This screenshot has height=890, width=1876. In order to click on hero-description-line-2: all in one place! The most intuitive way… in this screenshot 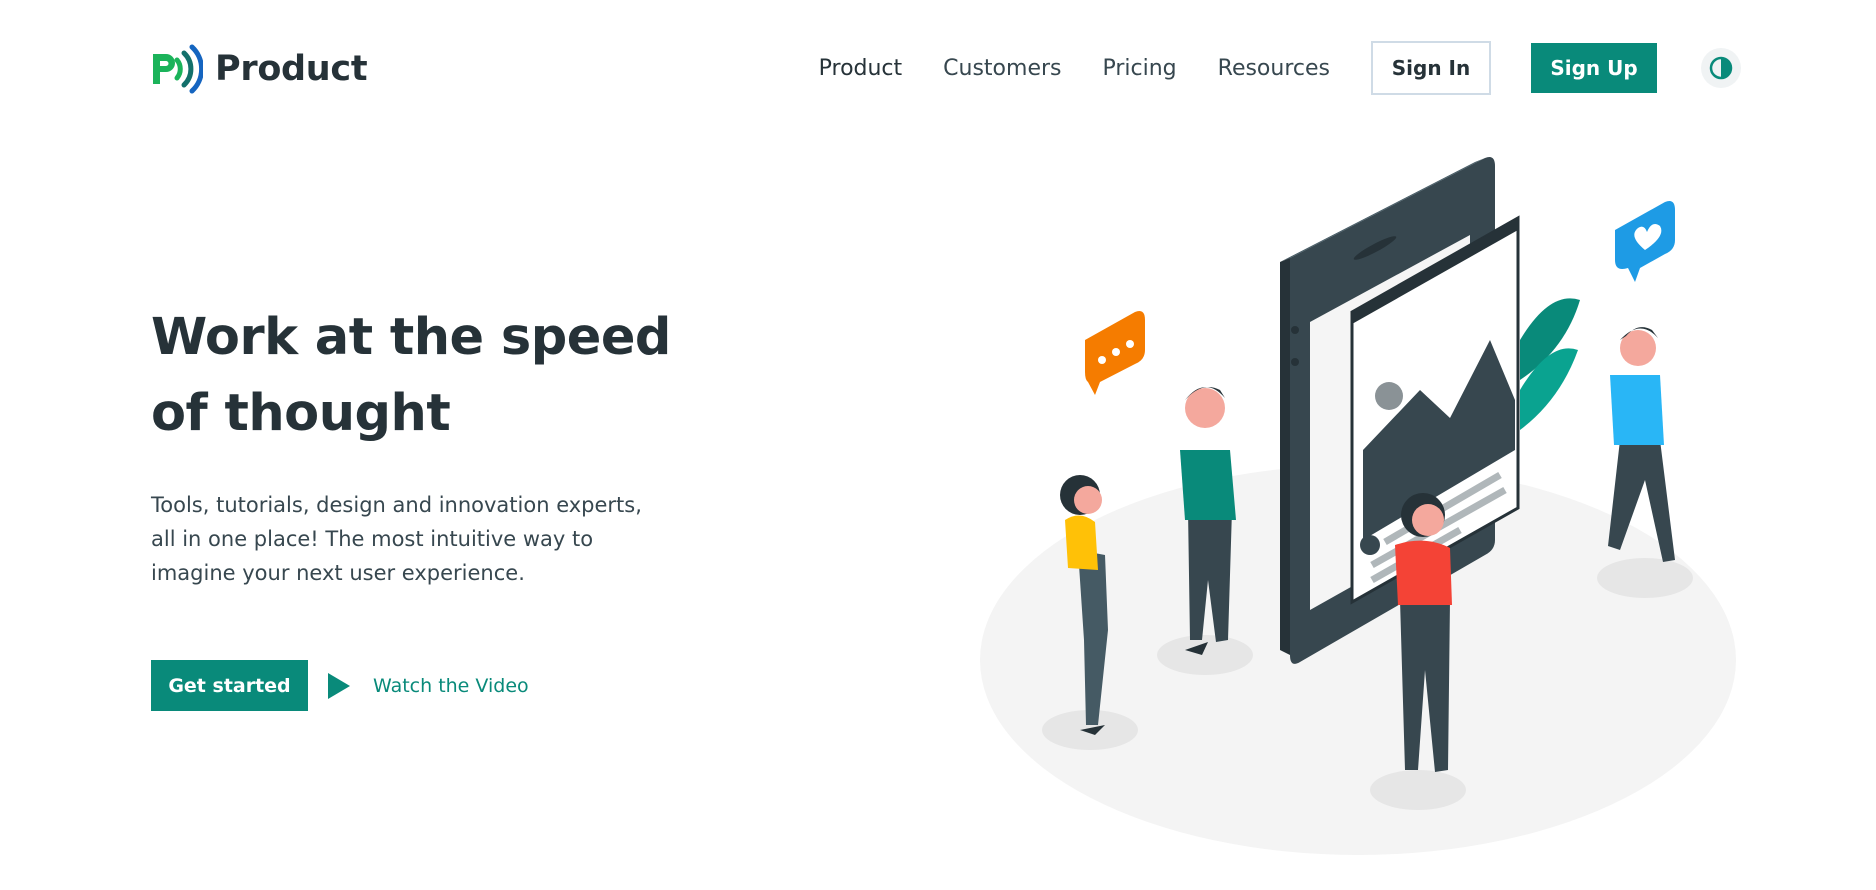, I will do `click(372, 539)`.